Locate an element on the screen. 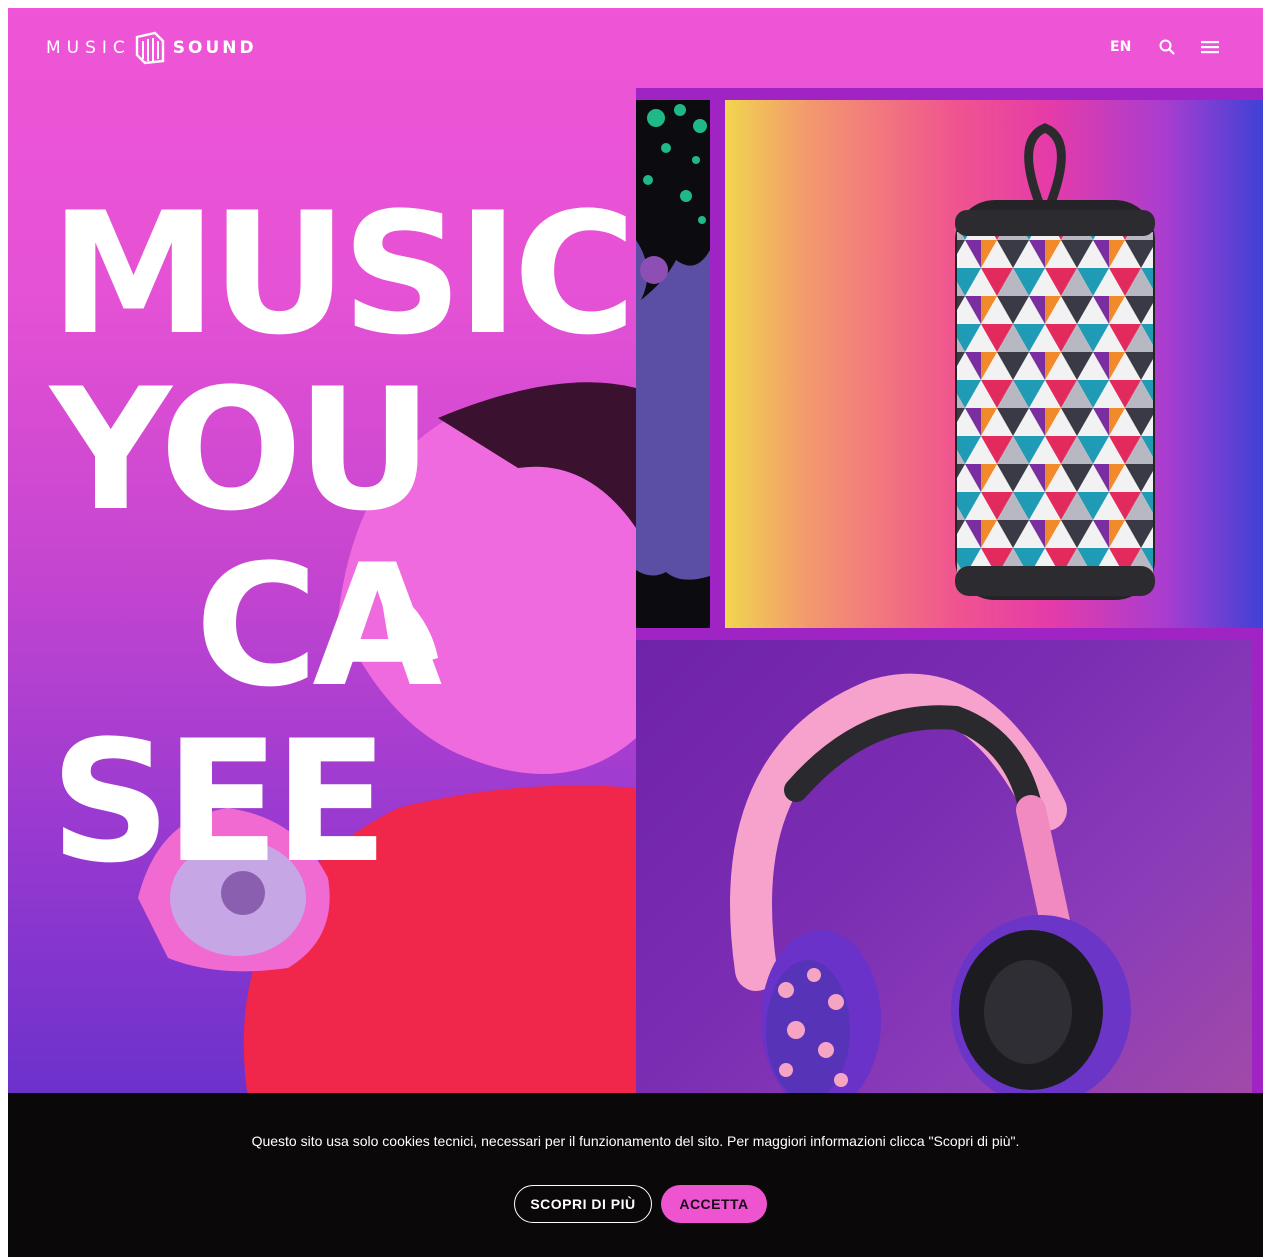  accept-button: ACCETTA is located at coordinates (714, 1204).